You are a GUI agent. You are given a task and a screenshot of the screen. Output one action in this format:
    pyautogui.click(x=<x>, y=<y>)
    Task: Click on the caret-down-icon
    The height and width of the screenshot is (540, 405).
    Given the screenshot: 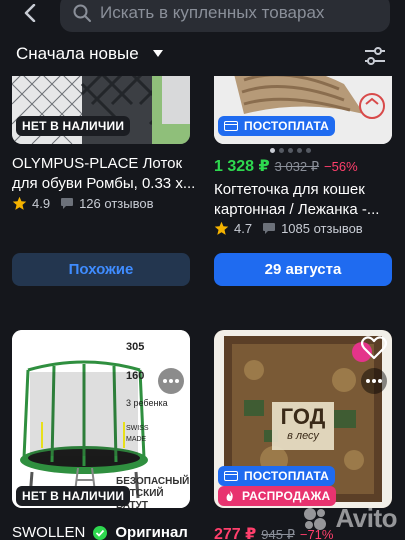 What is the action you would take?
    pyautogui.click(x=157, y=53)
    